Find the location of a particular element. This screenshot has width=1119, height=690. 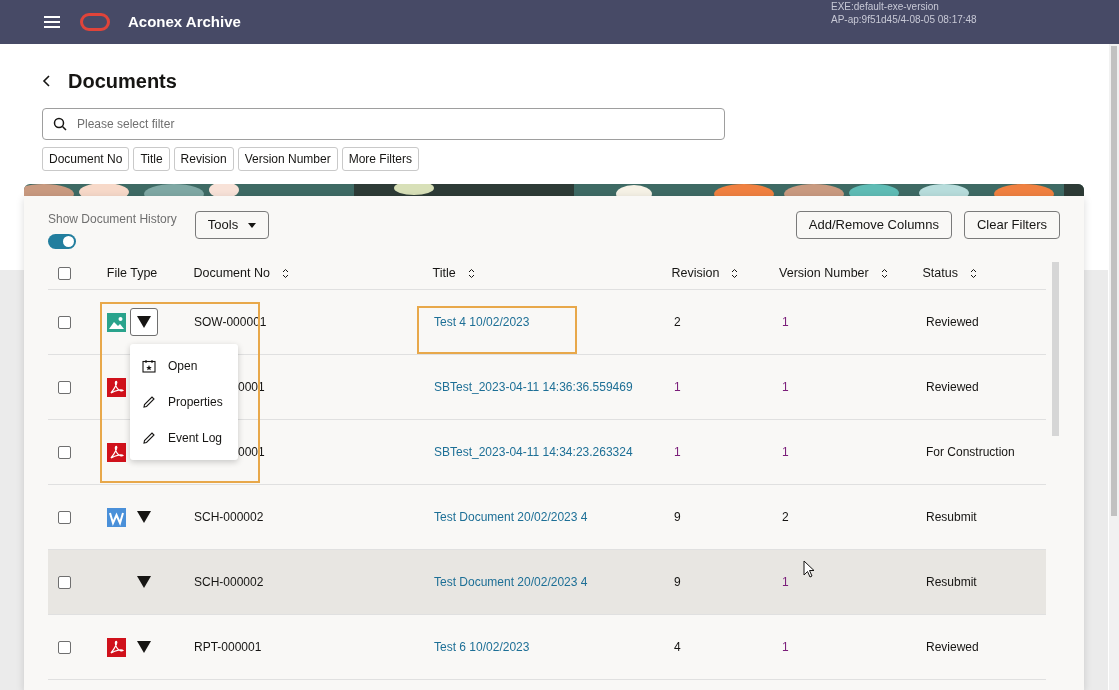

column-header: Document No is located at coordinates (231, 273).